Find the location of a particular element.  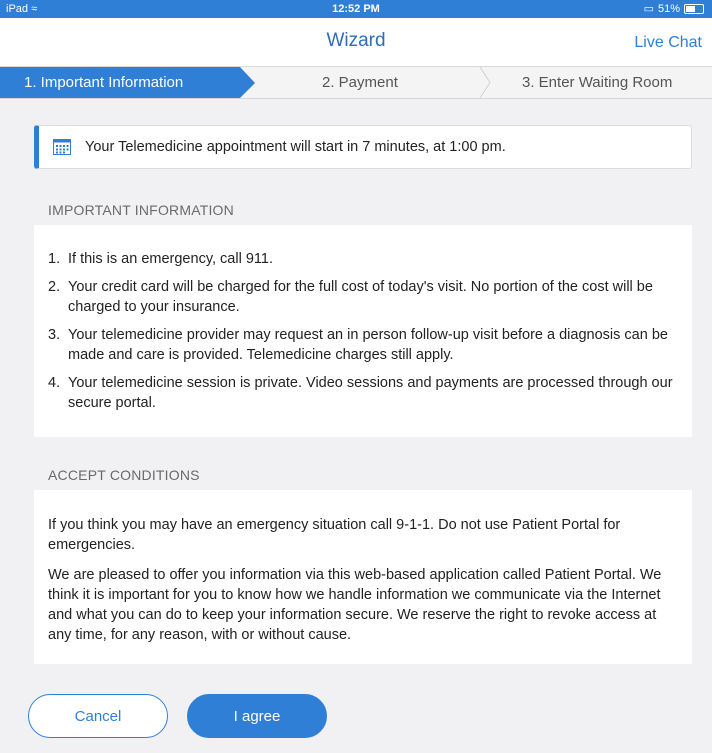

list-item-number: 3. is located at coordinates (54, 335).